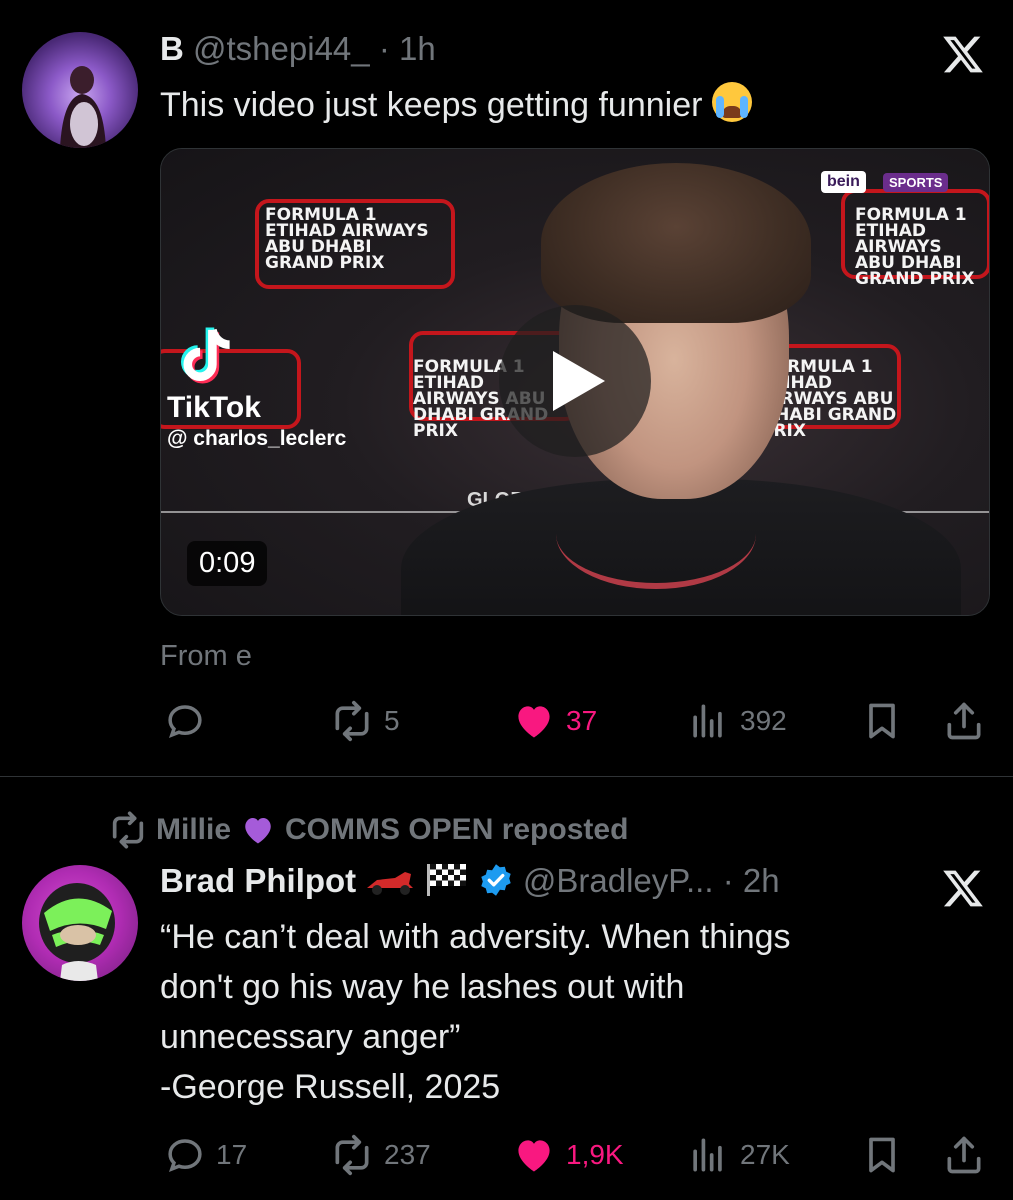 The height and width of the screenshot is (1200, 1013). What do you see at coordinates (579, 381) in the screenshot?
I see `play-icon` at bounding box center [579, 381].